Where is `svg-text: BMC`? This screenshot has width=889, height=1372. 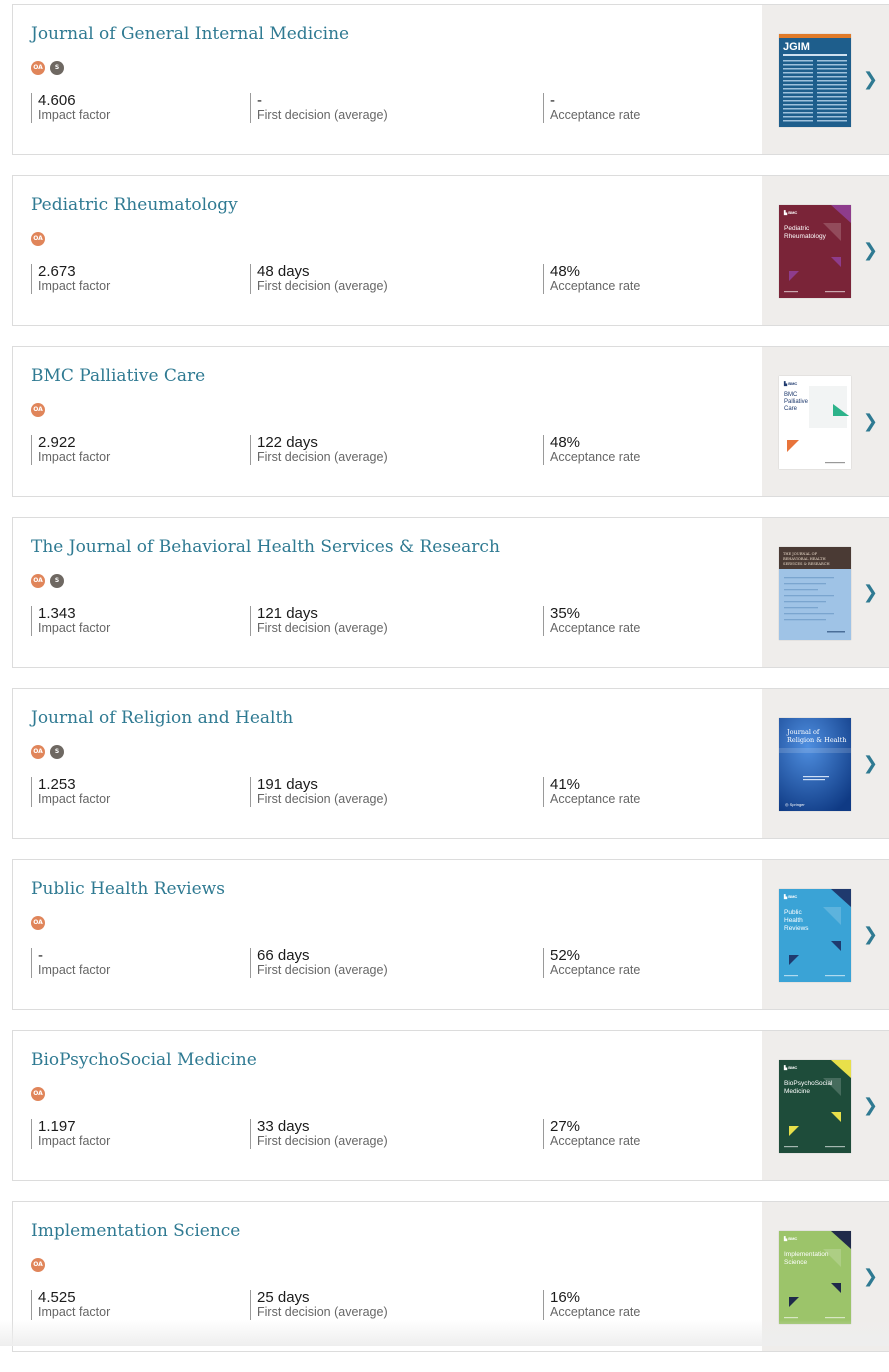
svg-text: BMC is located at coordinates (791, 395).